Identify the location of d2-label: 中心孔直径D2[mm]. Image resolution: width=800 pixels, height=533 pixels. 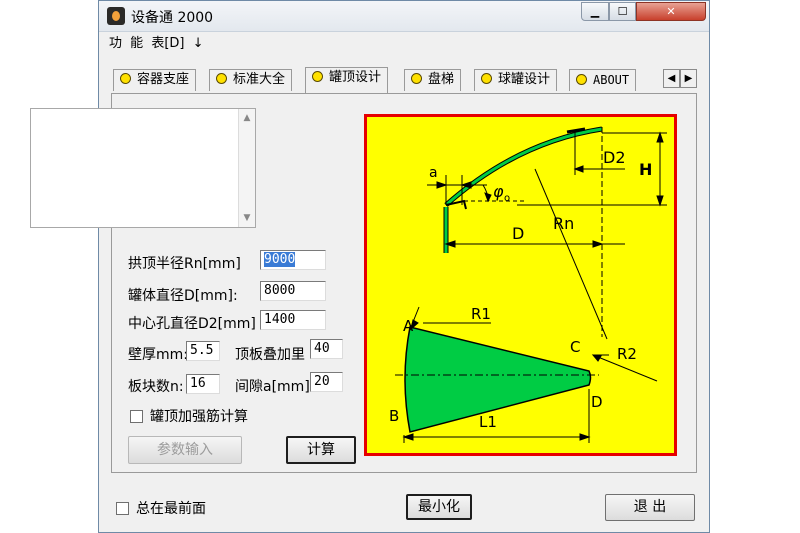
(192, 324).